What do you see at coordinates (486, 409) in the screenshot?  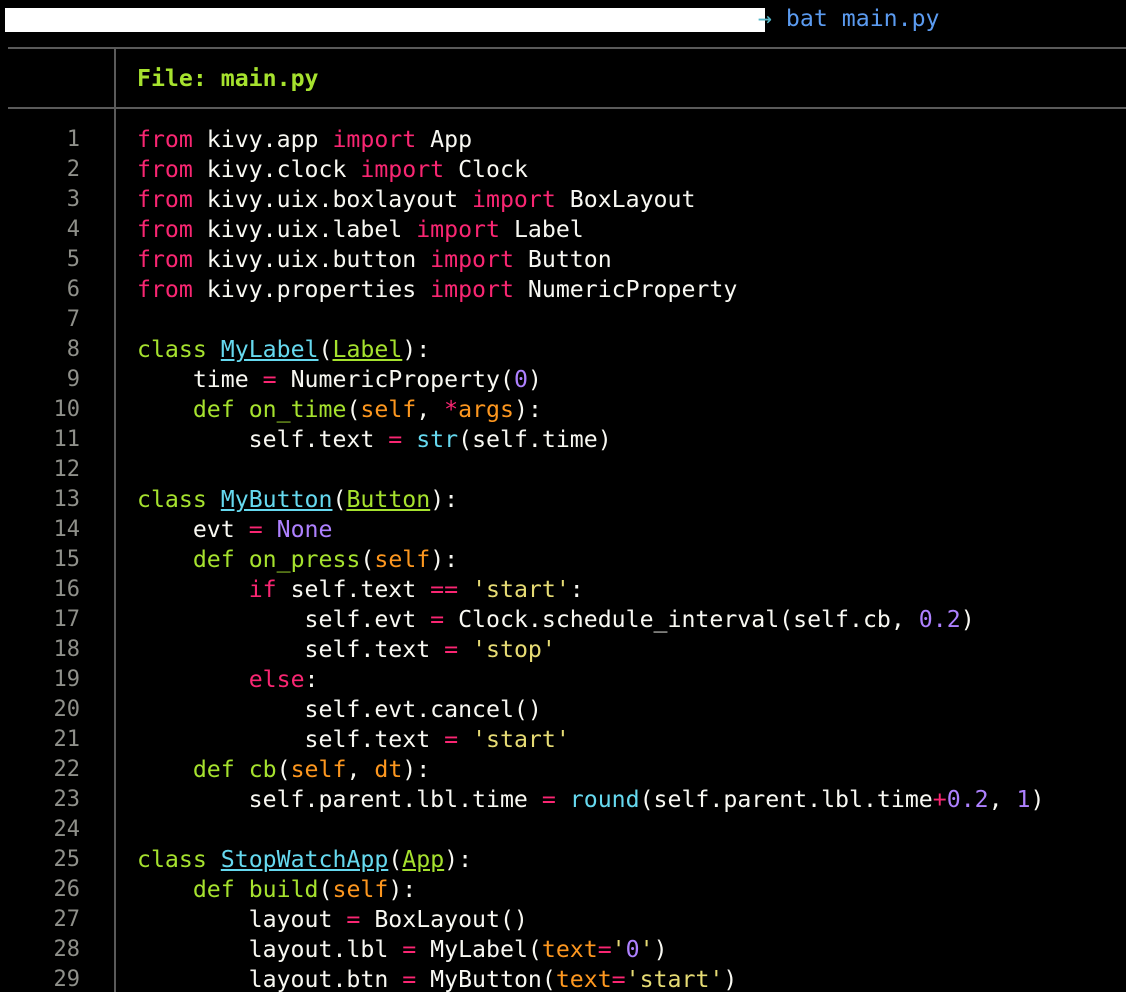 I see `code-token: args` at bounding box center [486, 409].